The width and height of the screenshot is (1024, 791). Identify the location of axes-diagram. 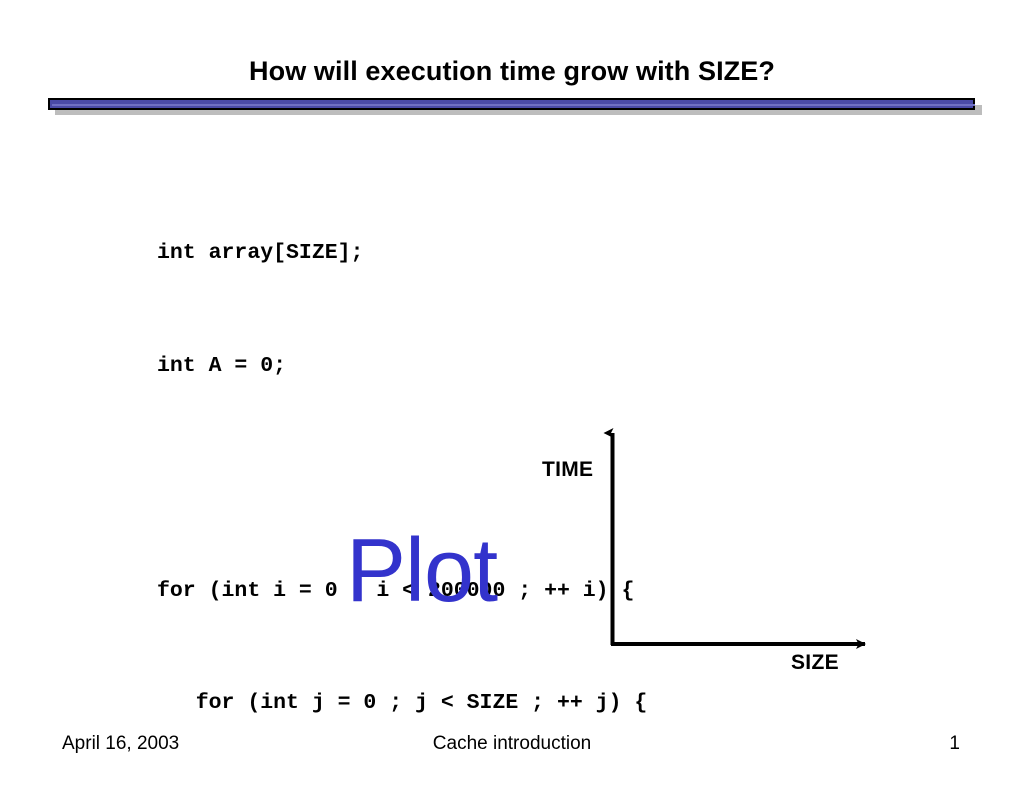
(710, 549).